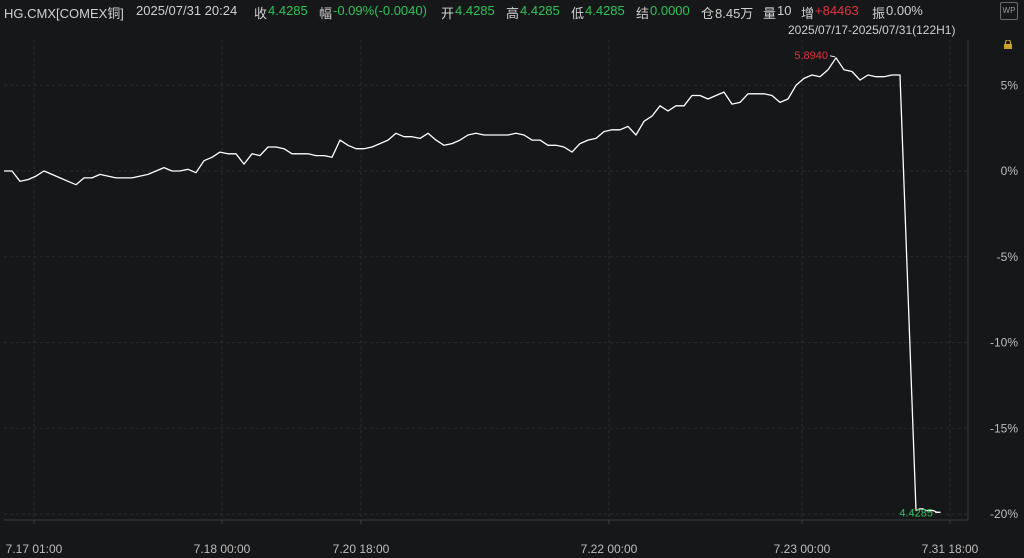  What do you see at coordinates (802, 549) in the screenshot?
I see `x-tick-label: 7.23 00:00` at bounding box center [802, 549].